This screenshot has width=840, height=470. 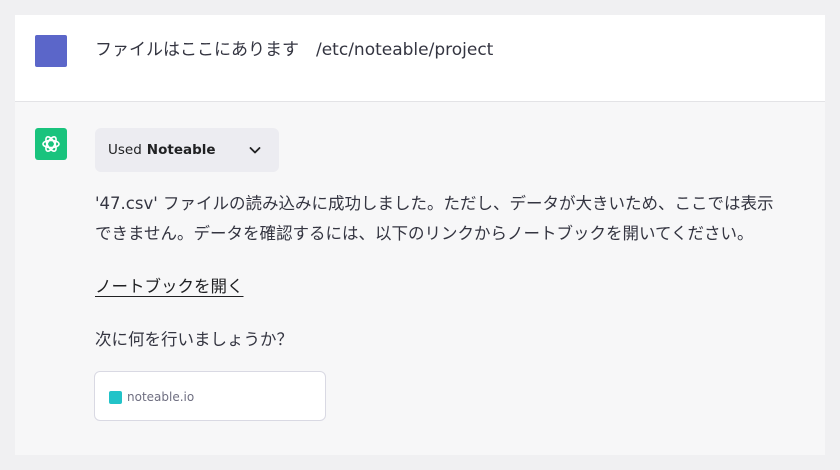 I want to click on openai-logo-icon-graphic, so click(x=51, y=144).